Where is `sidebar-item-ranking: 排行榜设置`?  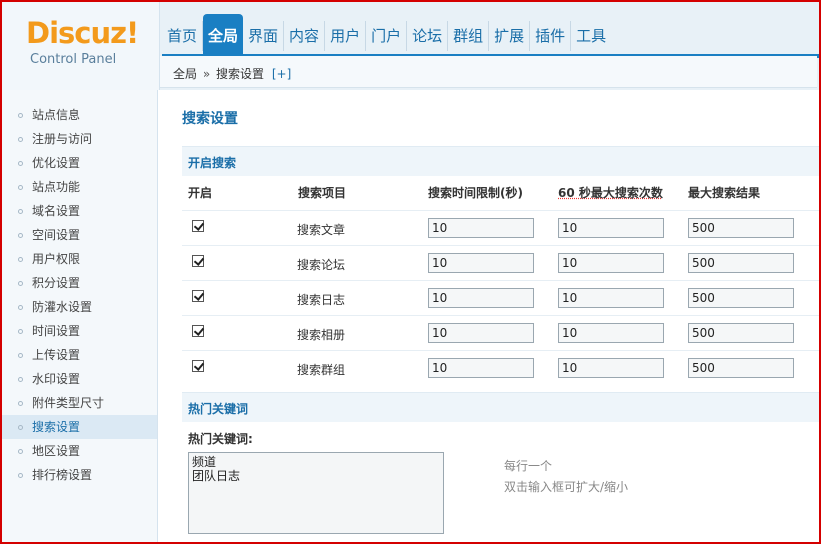 sidebar-item-ranking: 排行榜设置 is located at coordinates (79, 475).